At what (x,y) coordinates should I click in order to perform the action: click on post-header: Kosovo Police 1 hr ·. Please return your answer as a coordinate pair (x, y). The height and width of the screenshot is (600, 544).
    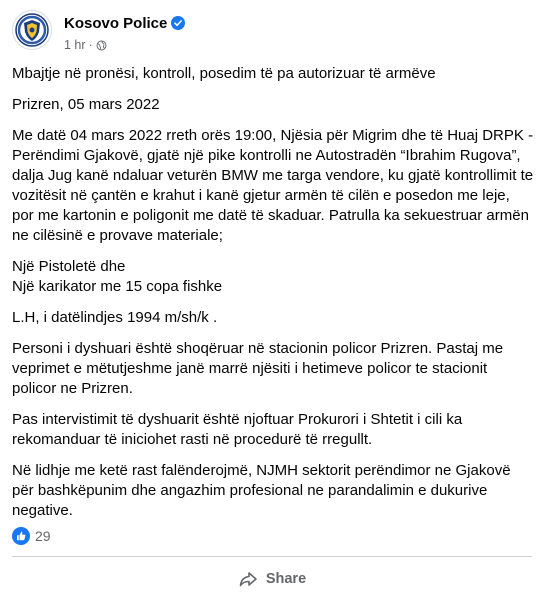
    Looking at the image, I should click on (272, 33).